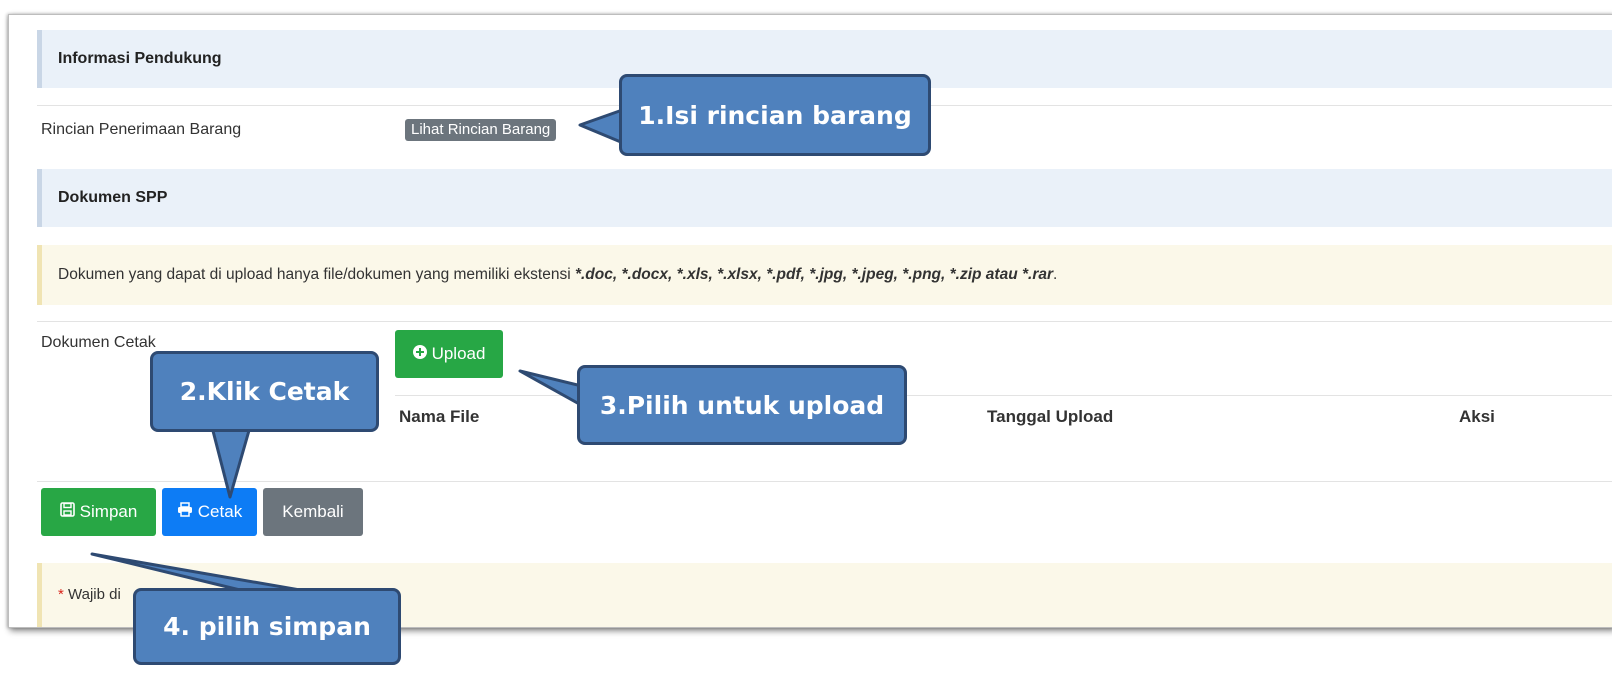  What do you see at coordinates (264, 391) in the screenshot?
I see `callout-2: 2.Klik Cetak` at bounding box center [264, 391].